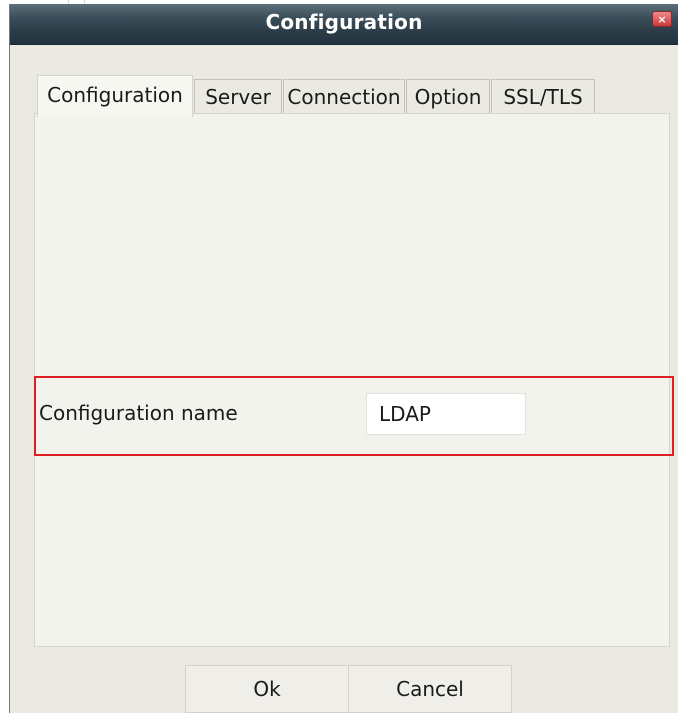 This screenshot has height=713, width=678. What do you see at coordinates (344, 97) in the screenshot?
I see `tab-connection: Connection` at bounding box center [344, 97].